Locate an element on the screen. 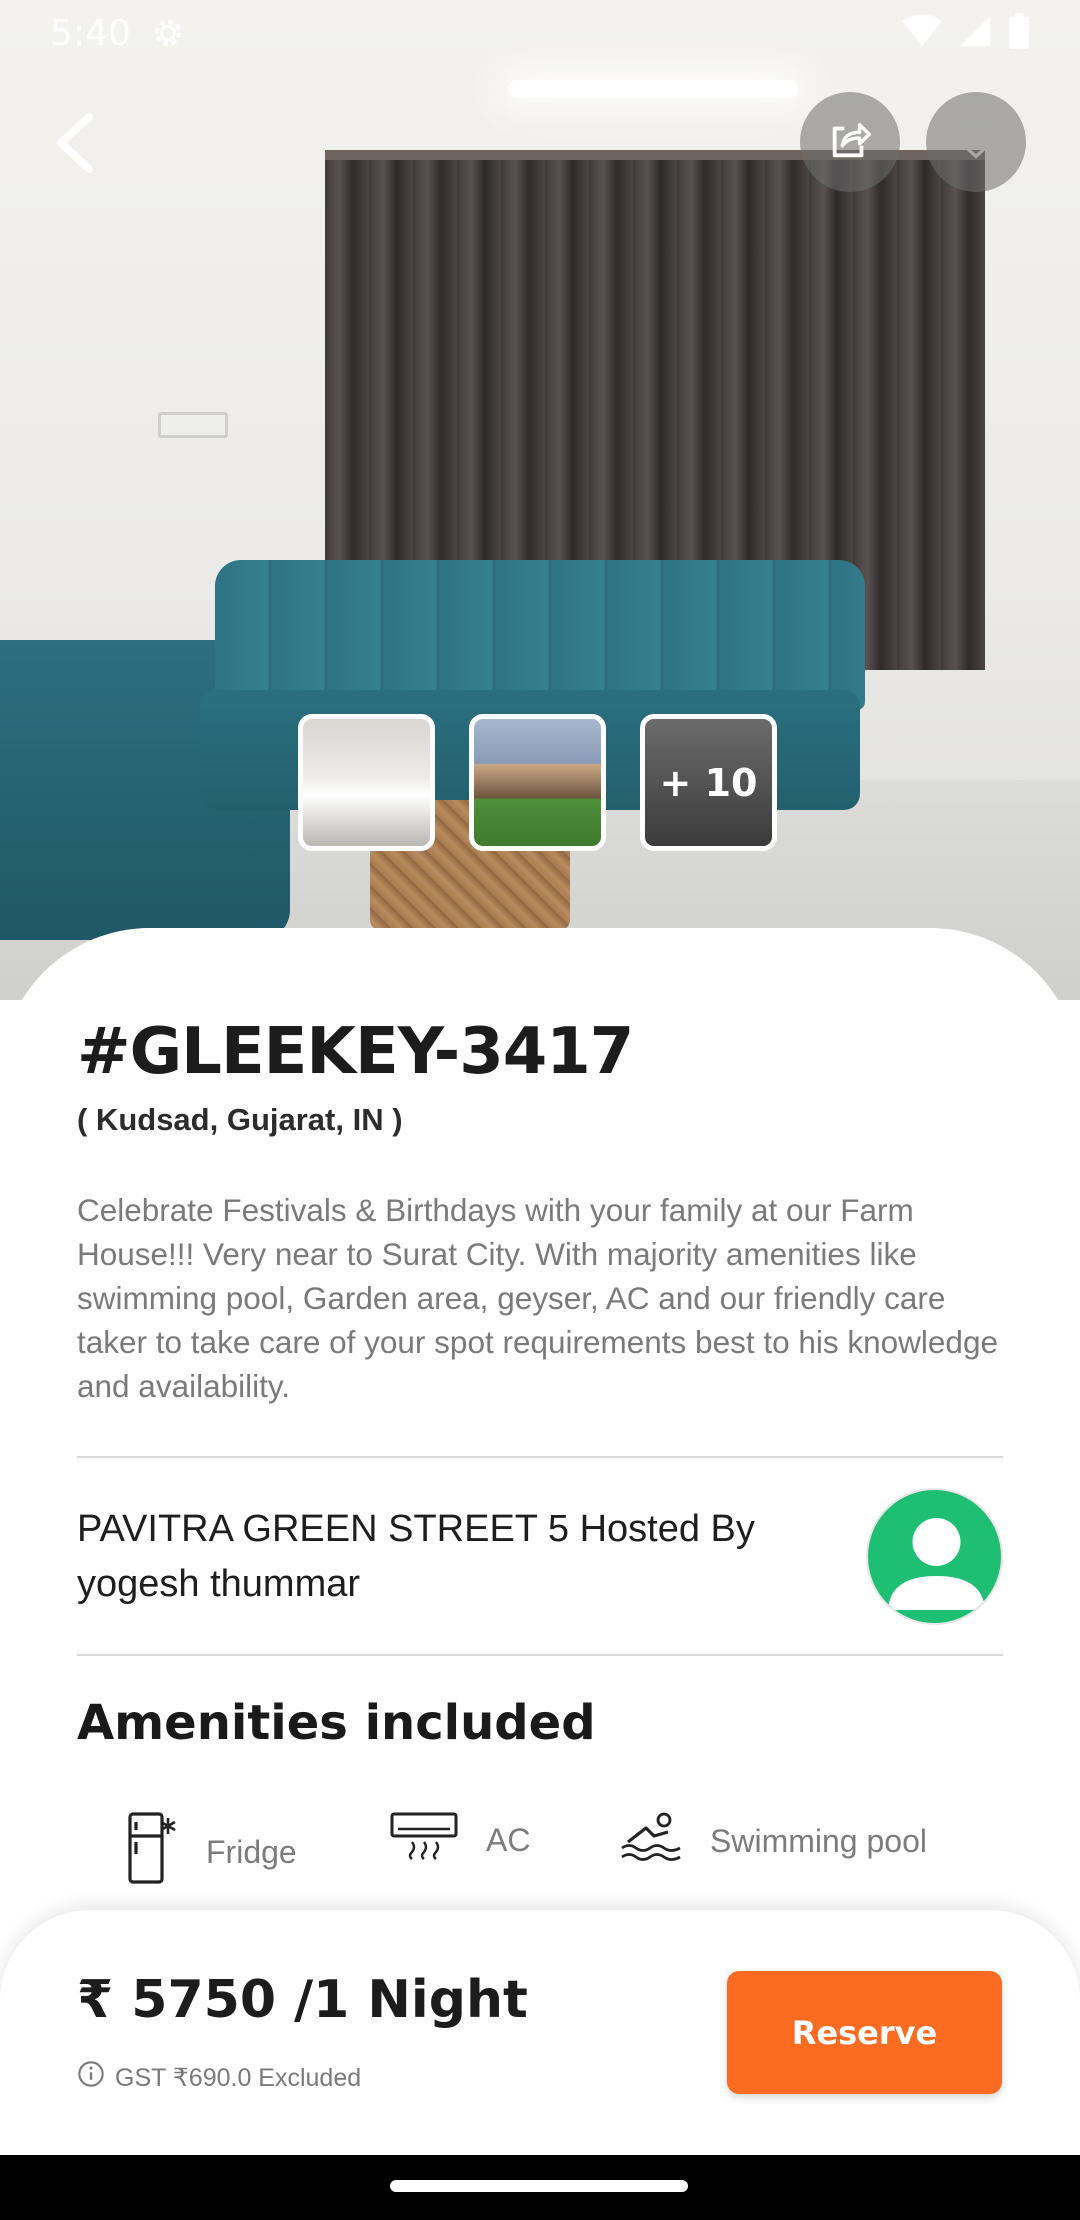 The image size is (1080, 2220). photo-thumbnails: + 10 is located at coordinates (537, 782).